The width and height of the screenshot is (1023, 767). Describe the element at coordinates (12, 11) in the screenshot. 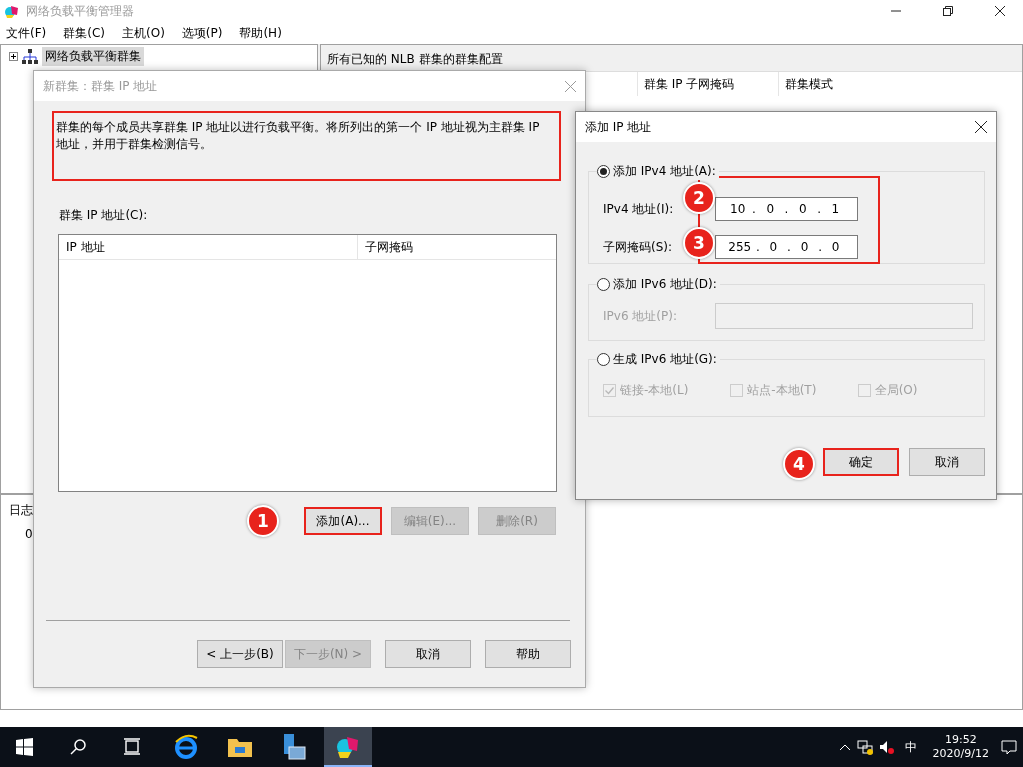

I see `app-icon` at that location.